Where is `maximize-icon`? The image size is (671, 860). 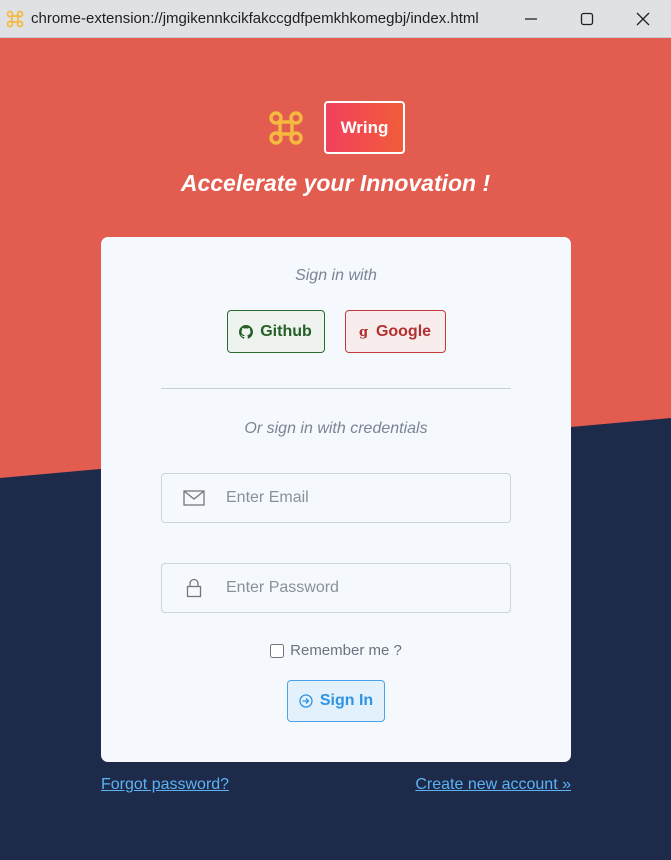 maximize-icon is located at coordinates (587, 18).